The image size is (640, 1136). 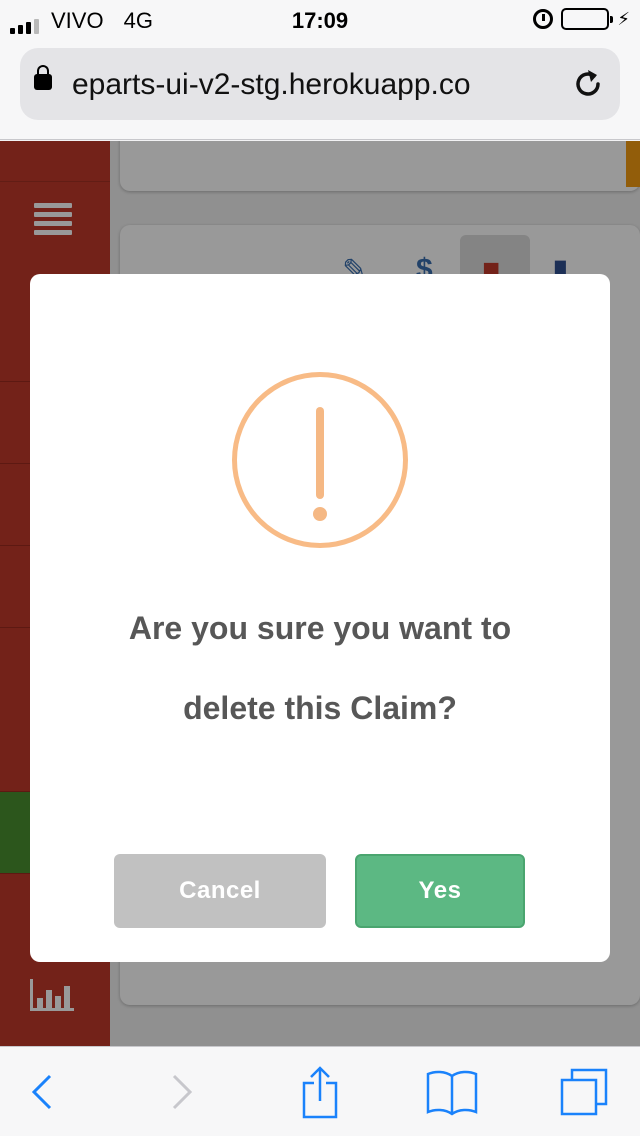 I want to click on back-icon, so click(x=42, y=1092).